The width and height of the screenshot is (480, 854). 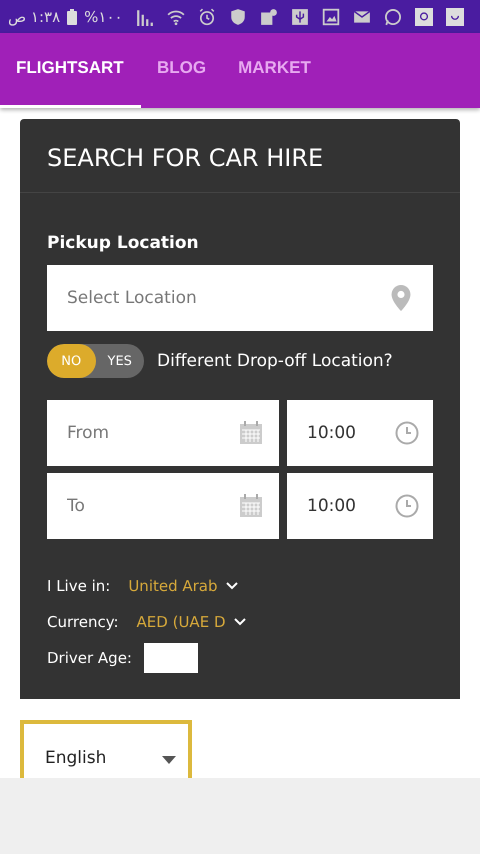 I want to click on toggle-option: YES, so click(x=120, y=361).